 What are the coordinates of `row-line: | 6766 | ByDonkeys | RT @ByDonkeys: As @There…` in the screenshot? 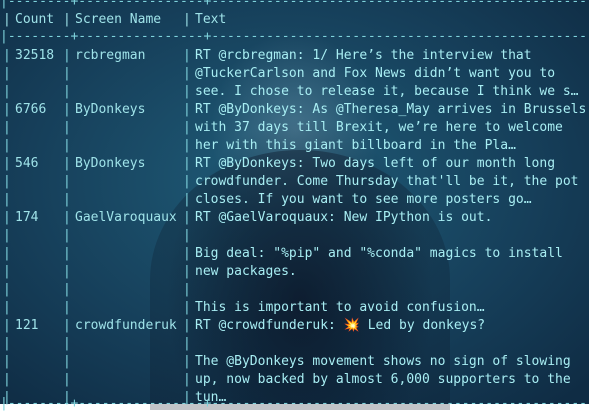 It's located at (294, 110).